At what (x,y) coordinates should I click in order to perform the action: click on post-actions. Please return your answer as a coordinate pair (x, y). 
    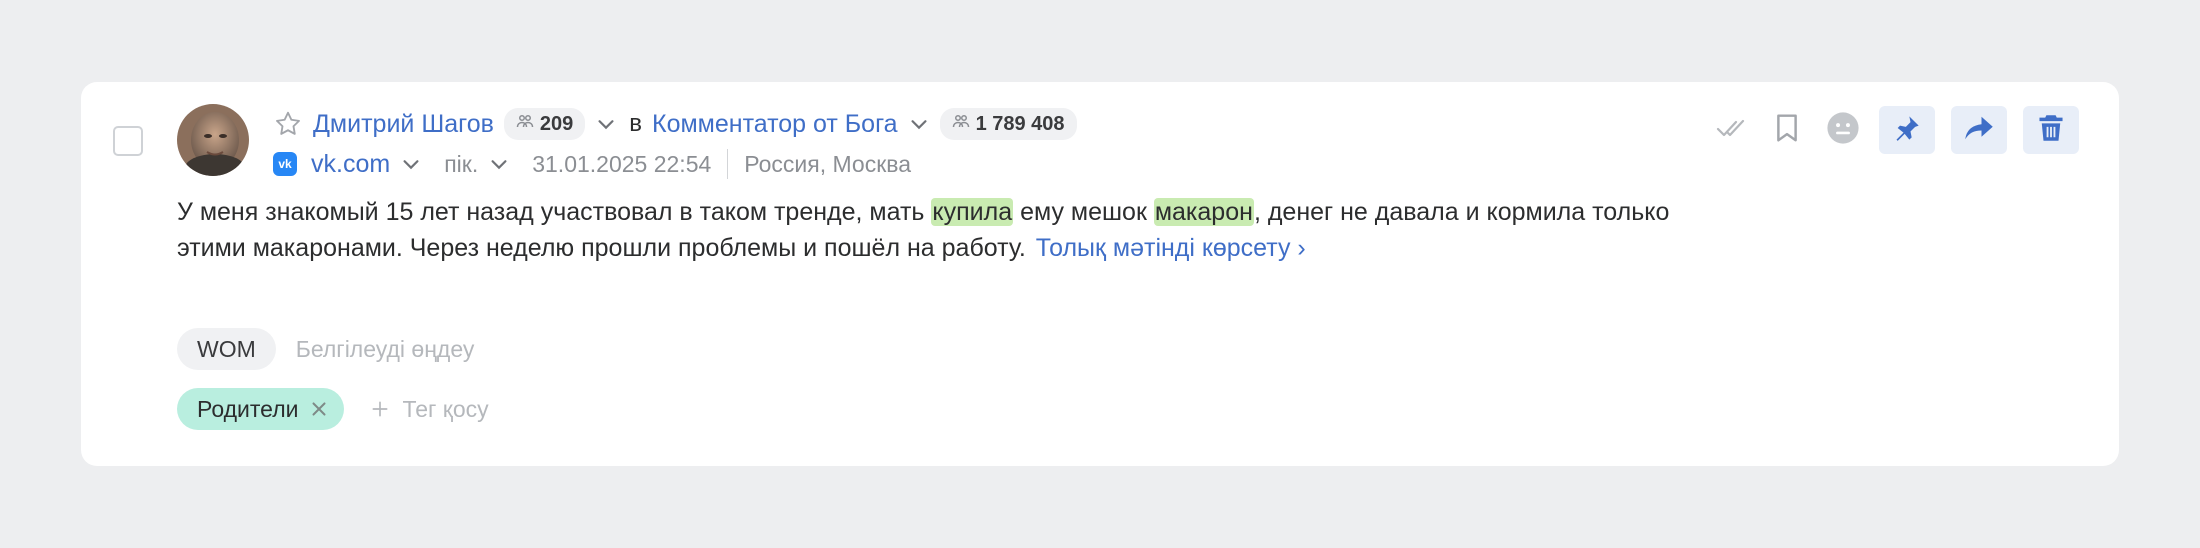
    Looking at the image, I should click on (1895, 130).